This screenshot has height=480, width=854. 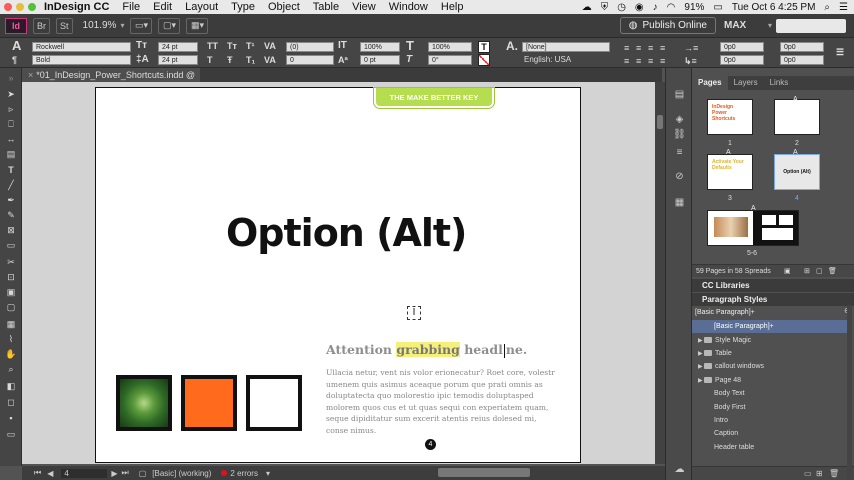 What do you see at coordinates (811, 25) in the screenshot?
I see `help-search-input` at bounding box center [811, 25].